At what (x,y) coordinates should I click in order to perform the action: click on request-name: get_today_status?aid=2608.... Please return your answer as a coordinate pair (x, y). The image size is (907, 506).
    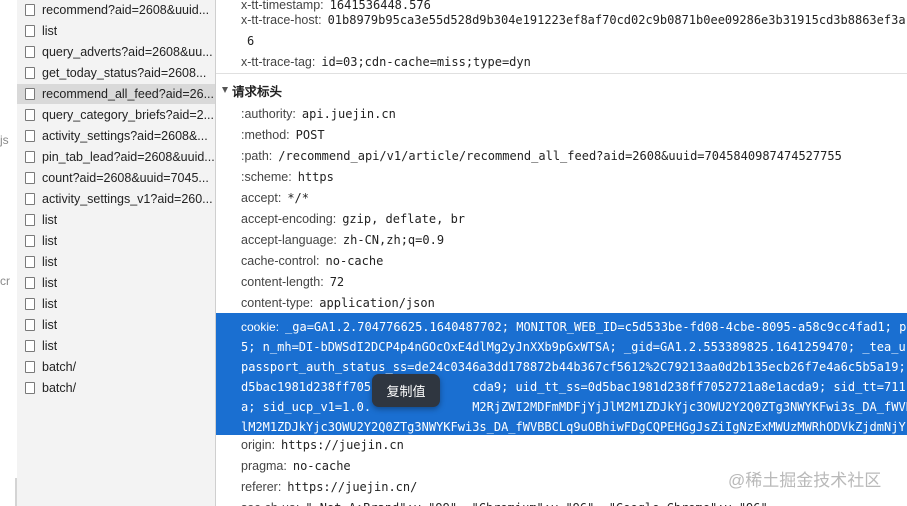
    Looking at the image, I should click on (124, 73).